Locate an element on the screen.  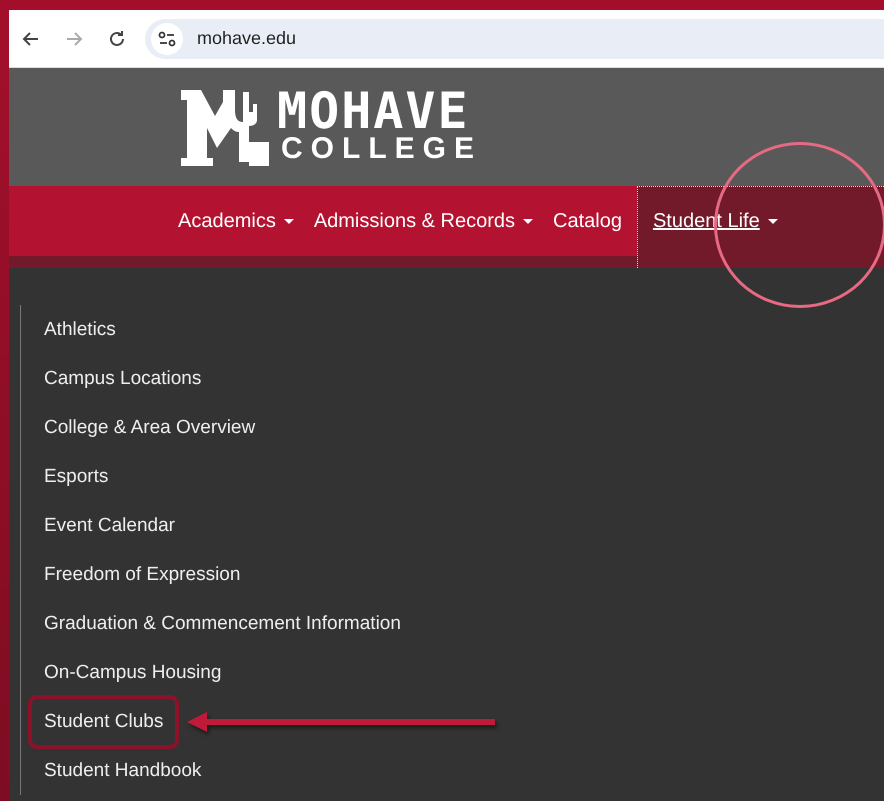
menu-item: College & Area Overview is located at coordinates (150, 427).